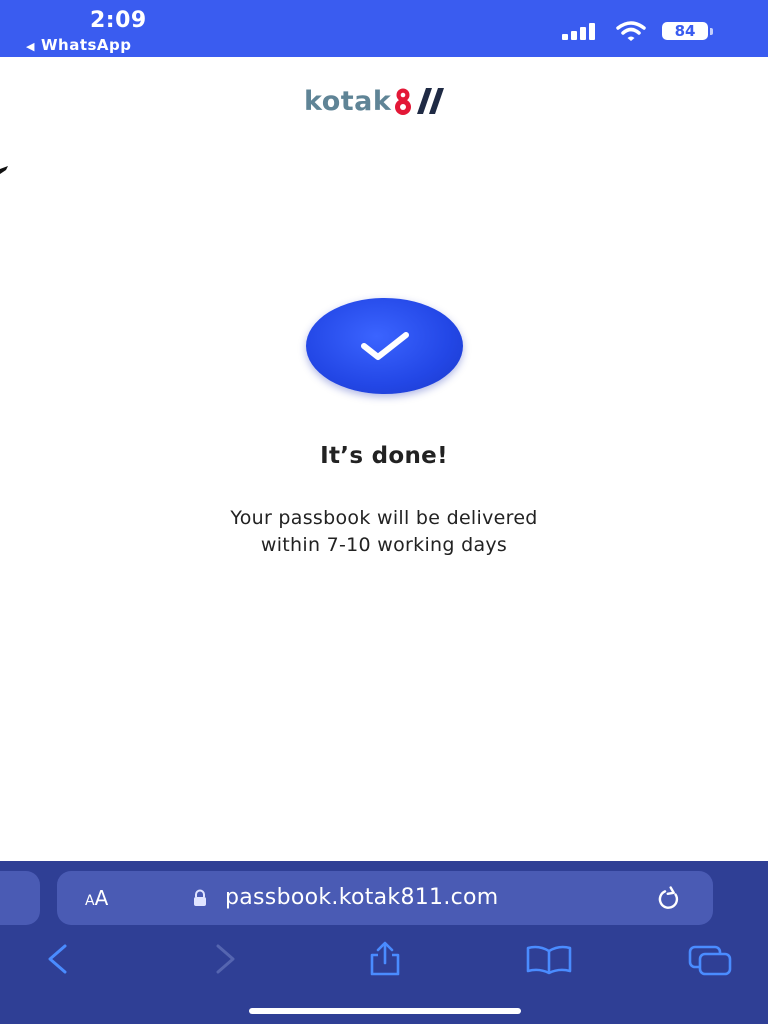 This screenshot has height=1024, width=768. What do you see at coordinates (4, 170) in the screenshot?
I see `edge-artifact` at bounding box center [4, 170].